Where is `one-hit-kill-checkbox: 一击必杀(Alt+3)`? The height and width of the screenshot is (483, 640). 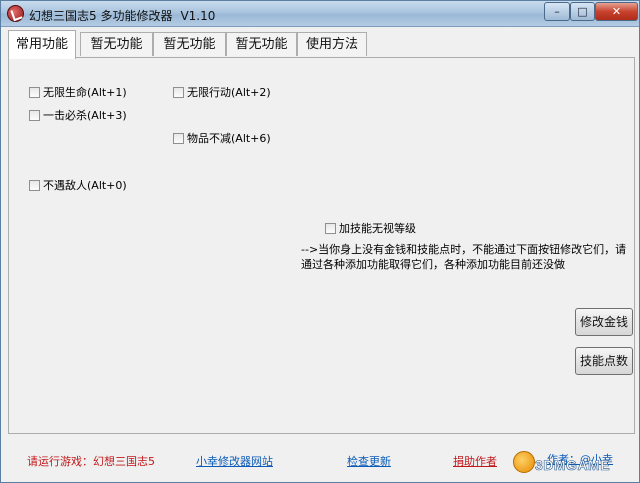 one-hit-kill-checkbox: 一击必杀(Alt+3) is located at coordinates (78, 115).